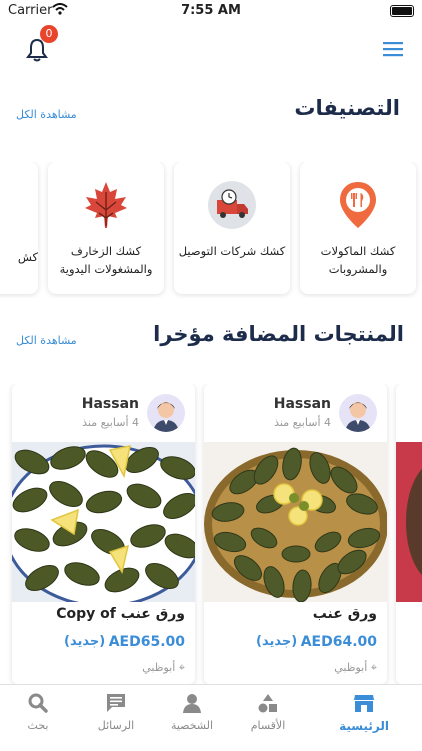 Image resolution: width=422 pixels, height=751 pixels. What do you see at coordinates (27, 257) in the screenshot?
I see `category-label: كش` at bounding box center [27, 257].